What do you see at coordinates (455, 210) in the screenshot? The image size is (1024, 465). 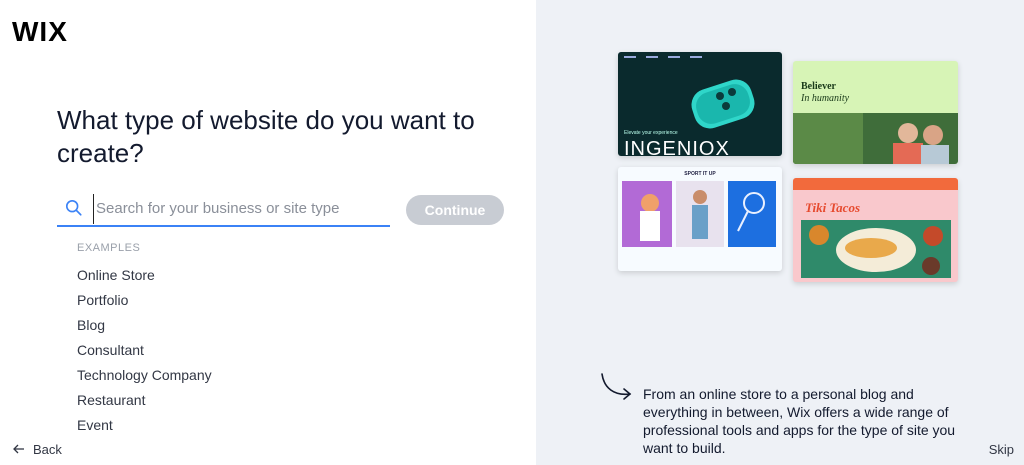 I see `continue-button: Continue` at bounding box center [455, 210].